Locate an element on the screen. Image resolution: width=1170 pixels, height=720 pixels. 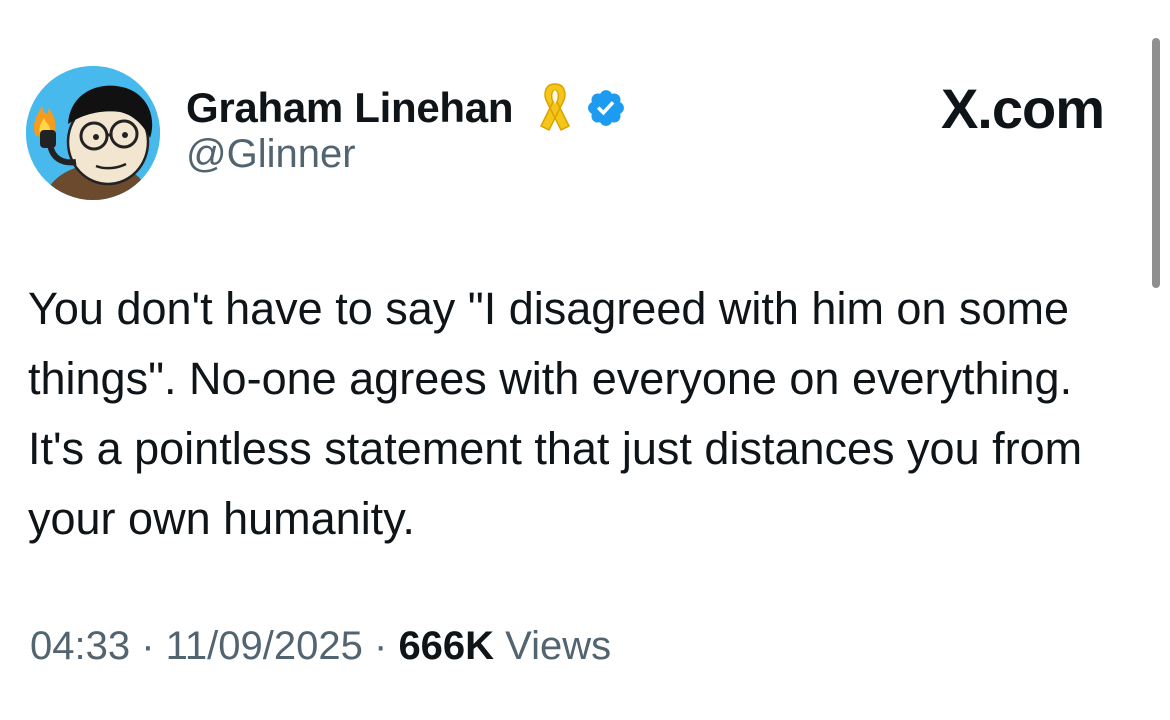
tweet-meta: 04:33 · 11/09/2025 · 666K Views is located at coordinates (320, 646).